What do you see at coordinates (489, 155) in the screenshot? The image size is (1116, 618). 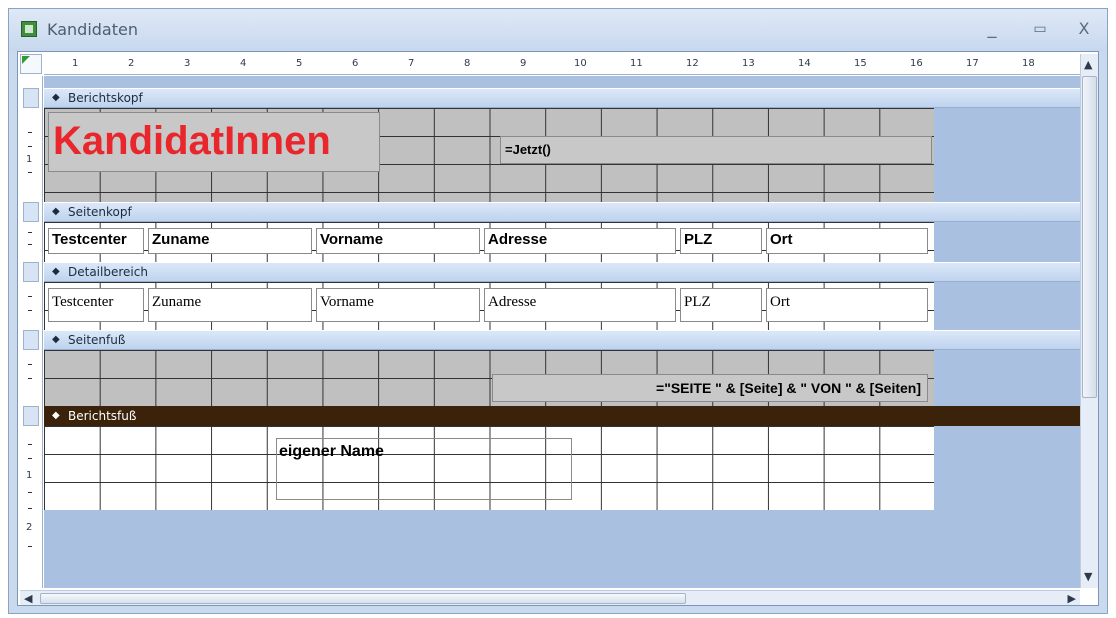 I see `report-header-section: KandidatInnen =Jetzt()` at bounding box center [489, 155].